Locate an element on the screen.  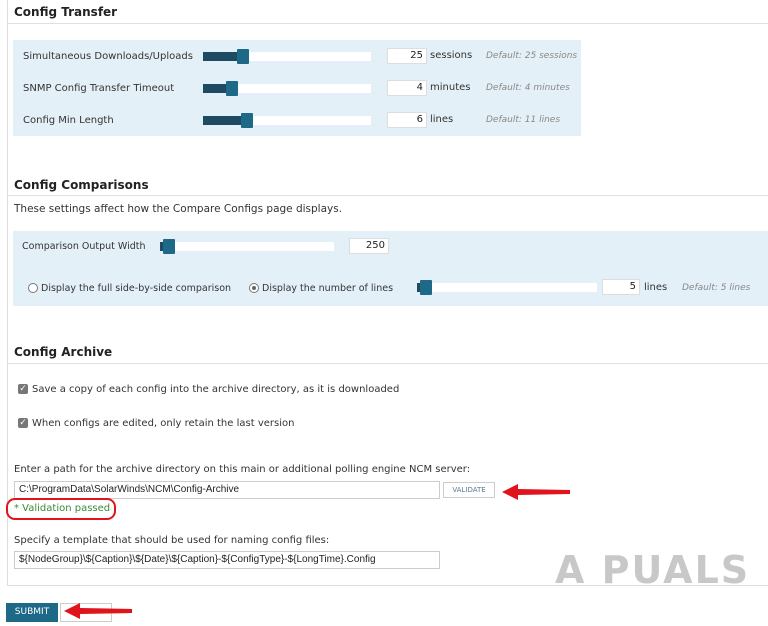
radio-number-of-lines is located at coordinates (254, 288).